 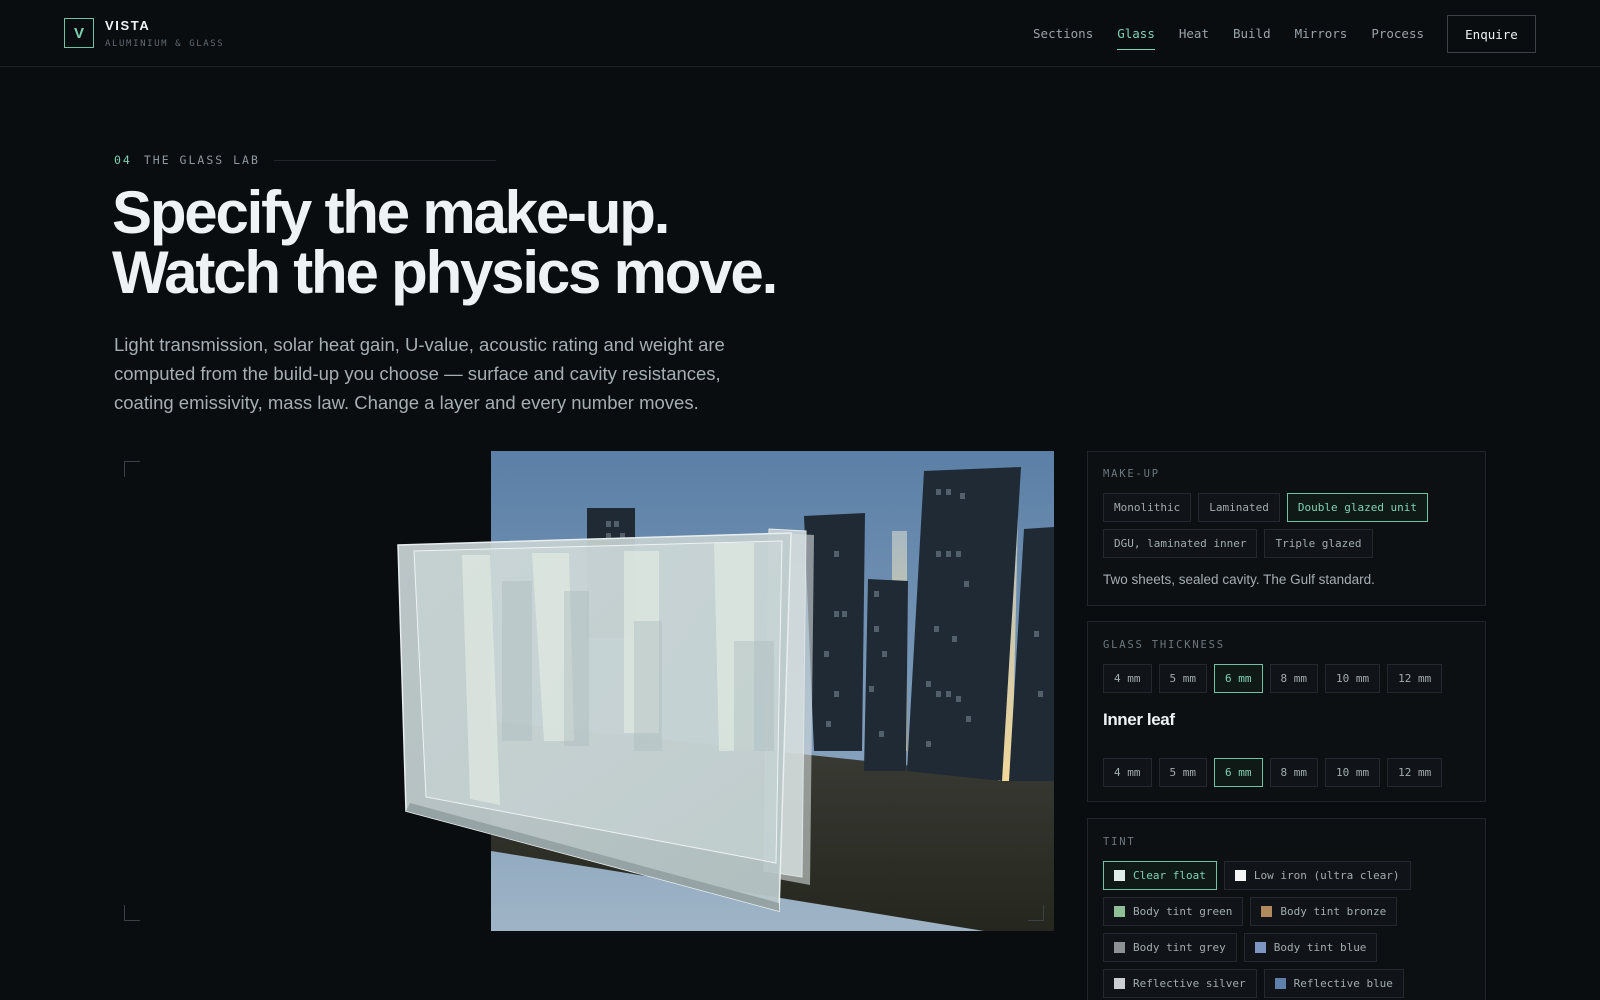 I want to click on outer-thickness-10mm: 10 mm, so click(x=1353, y=678).